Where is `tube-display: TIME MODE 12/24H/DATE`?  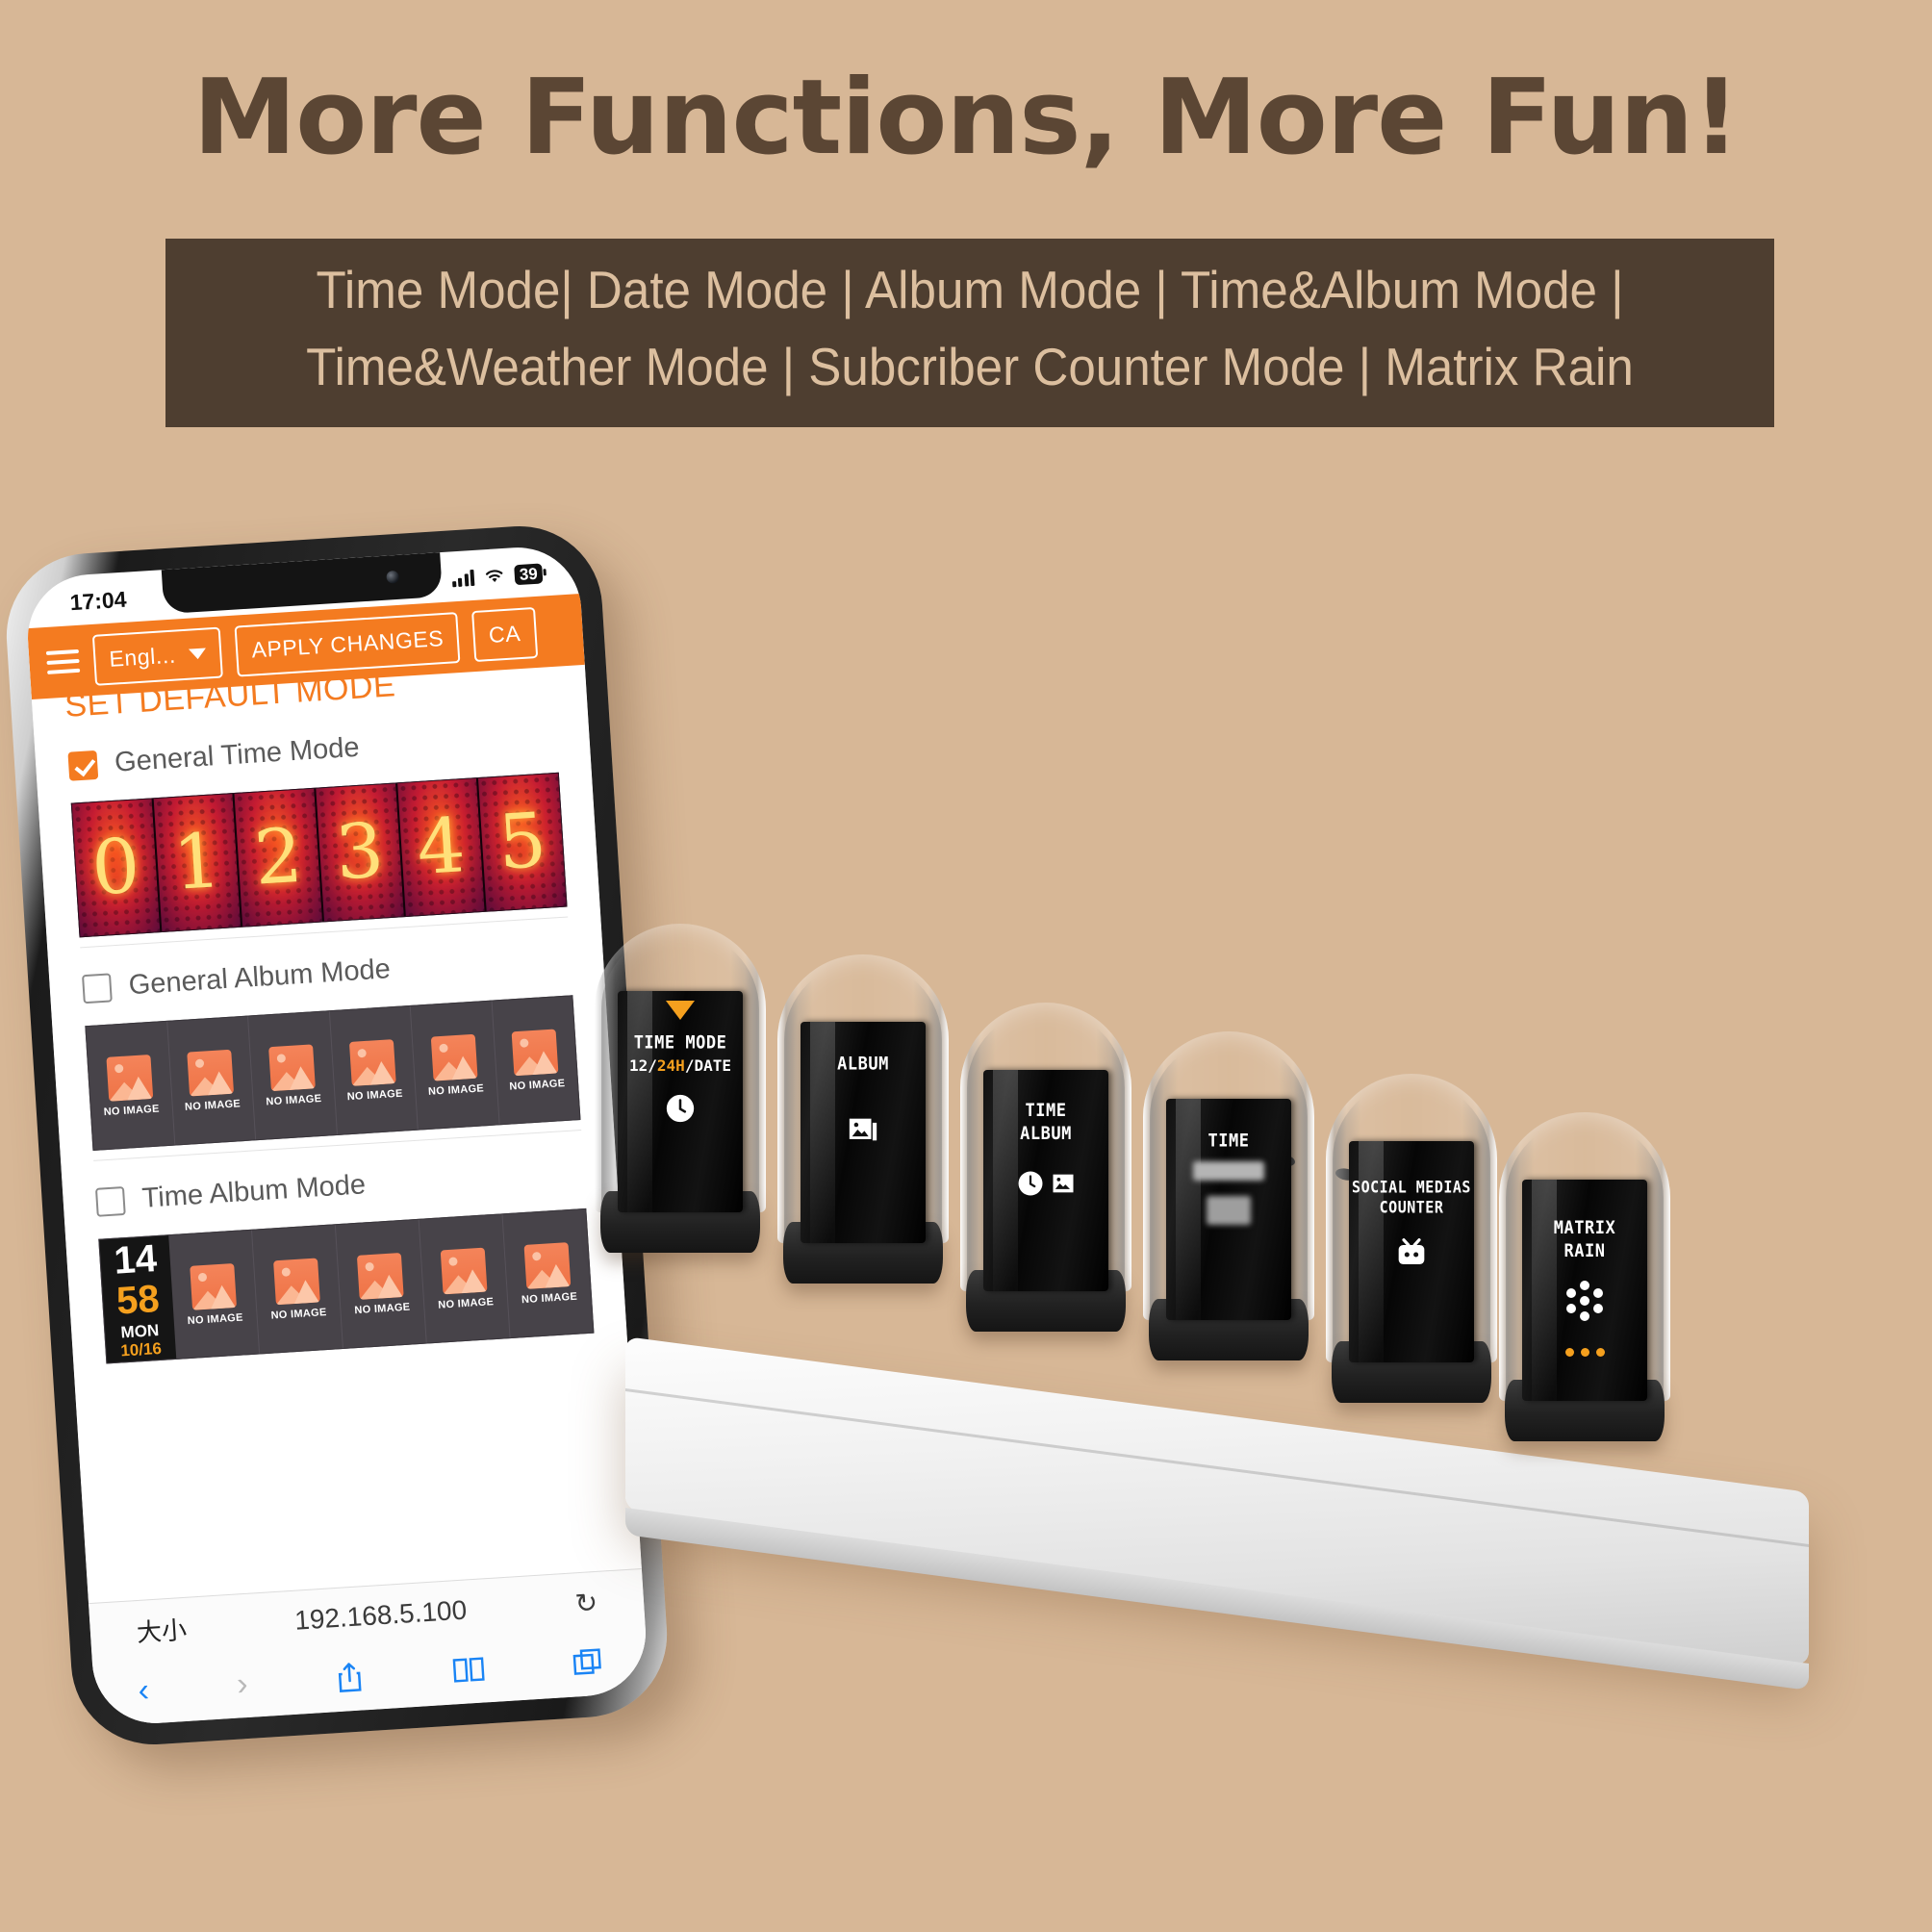
tube-display: TIME MODE 12/24H/DATE is located at coordinates (680, 1101).